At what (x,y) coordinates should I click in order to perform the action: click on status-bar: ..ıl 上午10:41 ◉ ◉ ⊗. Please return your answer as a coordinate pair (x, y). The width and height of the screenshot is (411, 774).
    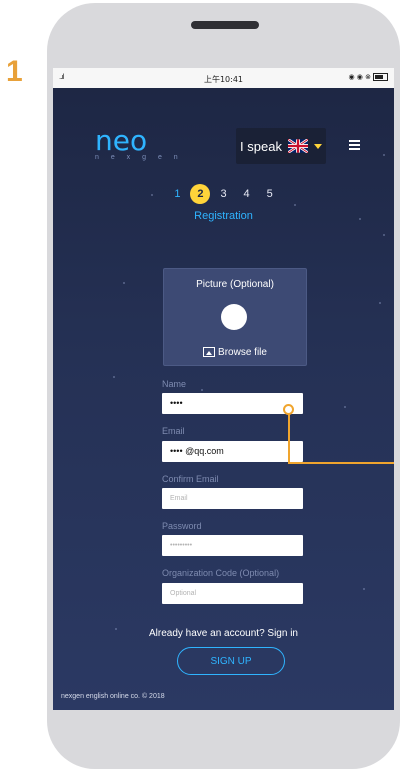
    Looking at the image, I should click on (223, 78).